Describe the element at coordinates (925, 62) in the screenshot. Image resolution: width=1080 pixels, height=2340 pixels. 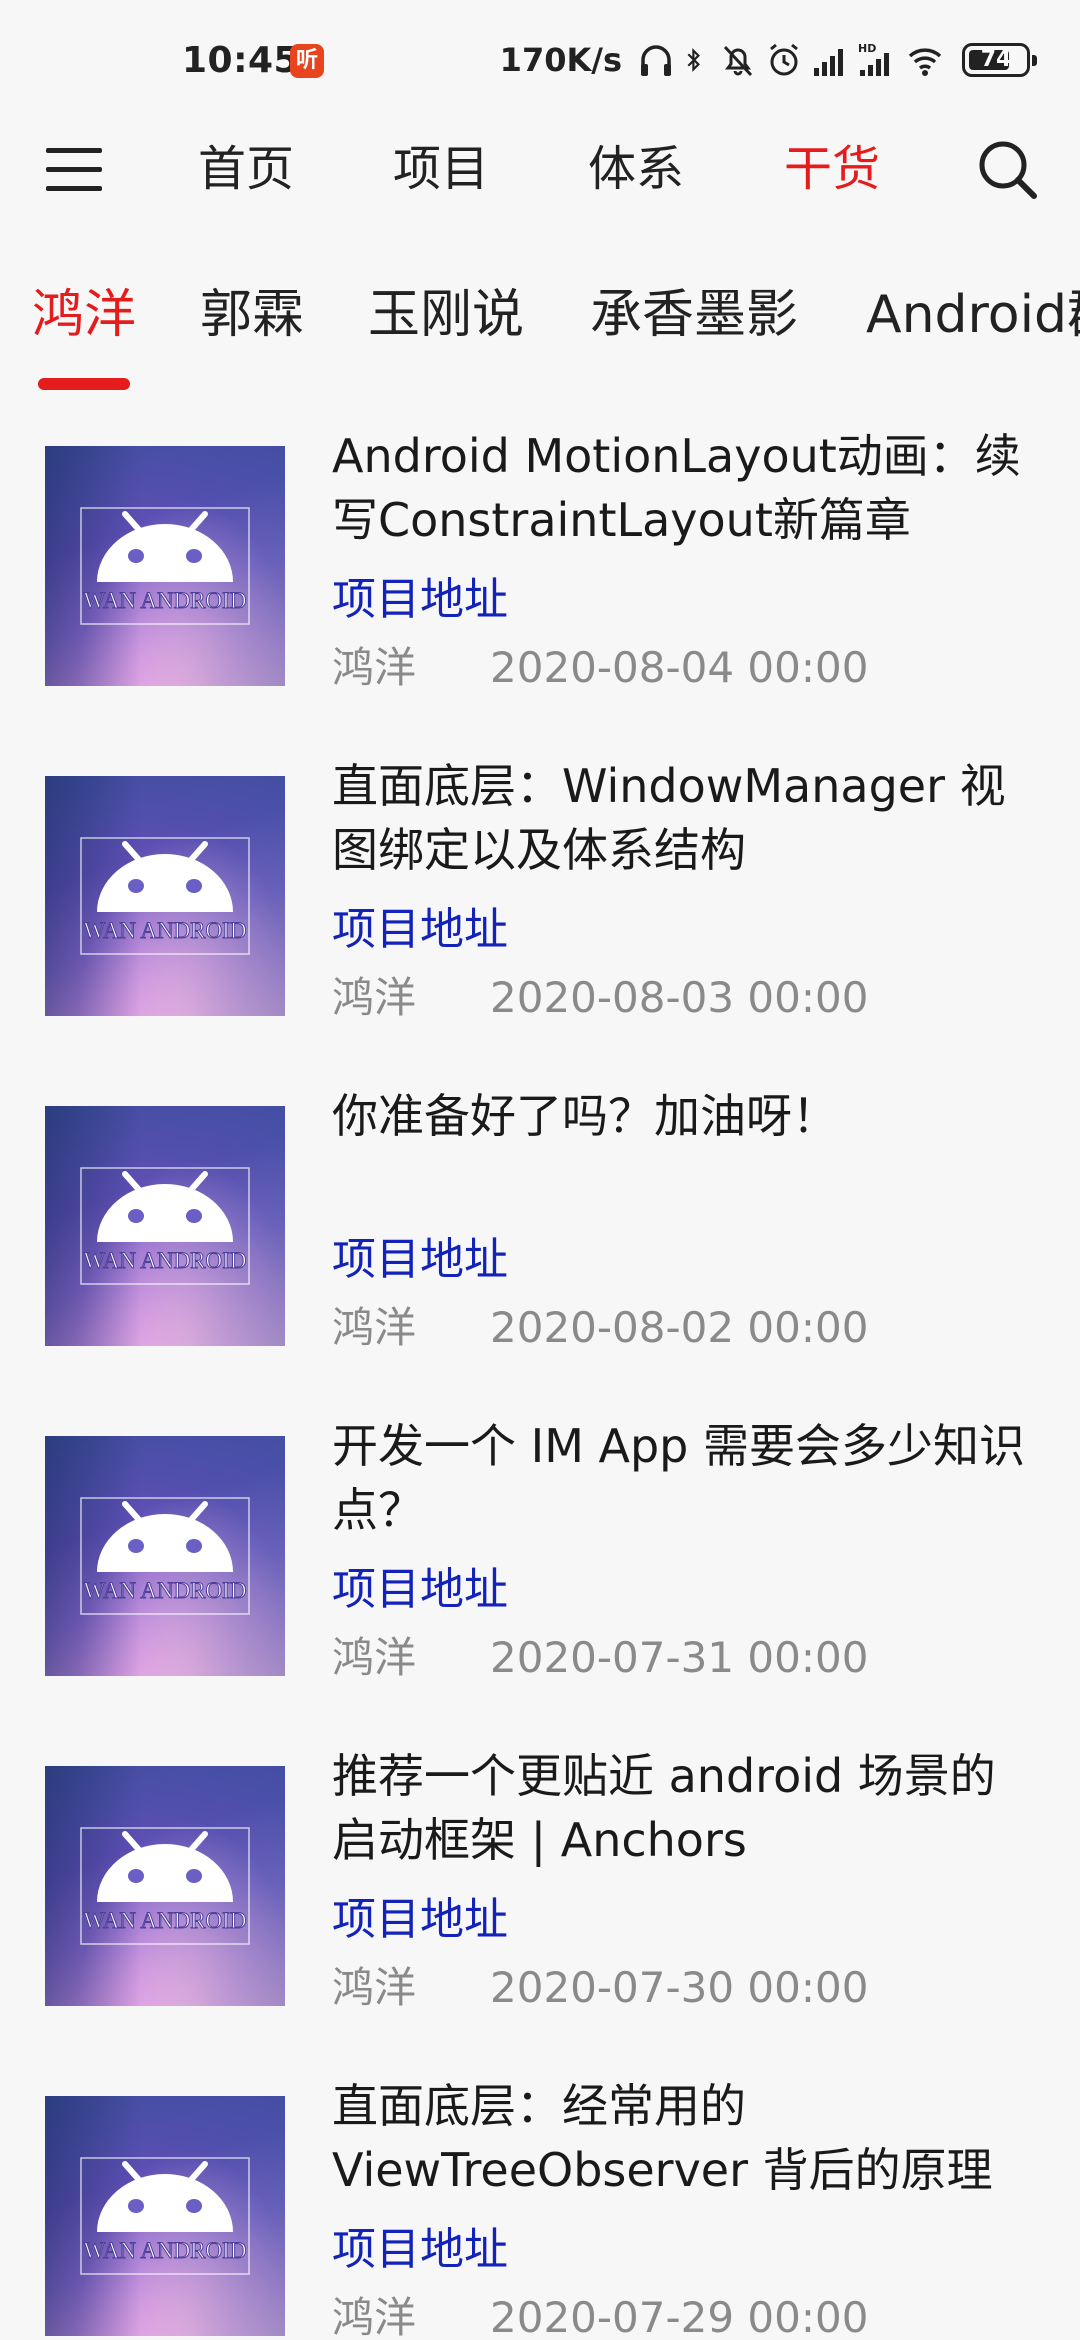
I see `wifi-icon` at that location.